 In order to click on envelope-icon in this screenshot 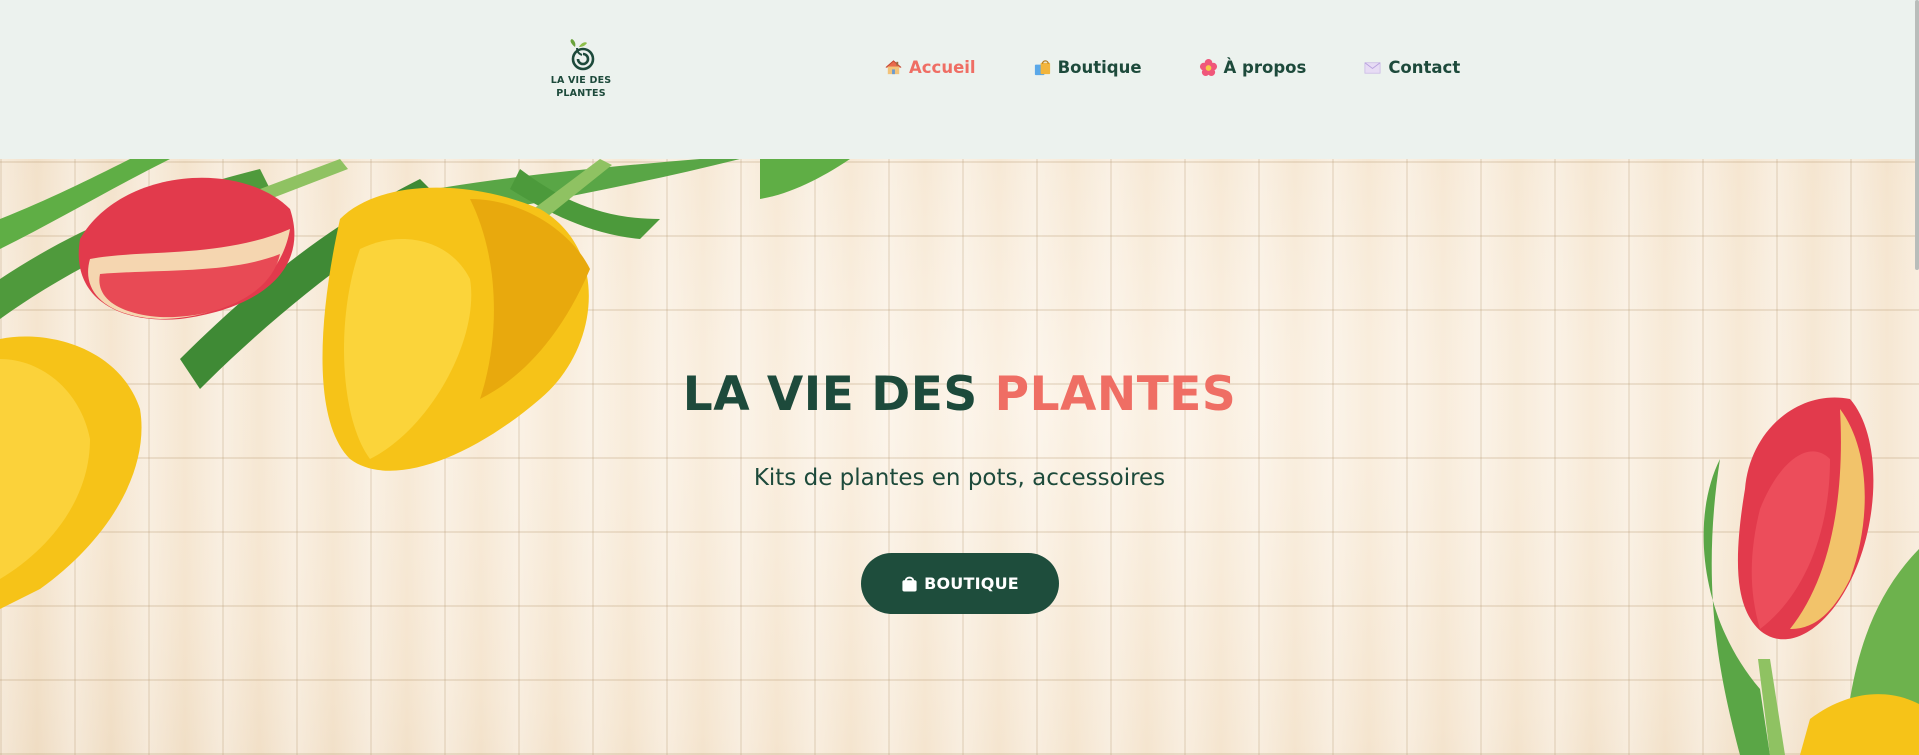, I will do `click(1372, 67)`.